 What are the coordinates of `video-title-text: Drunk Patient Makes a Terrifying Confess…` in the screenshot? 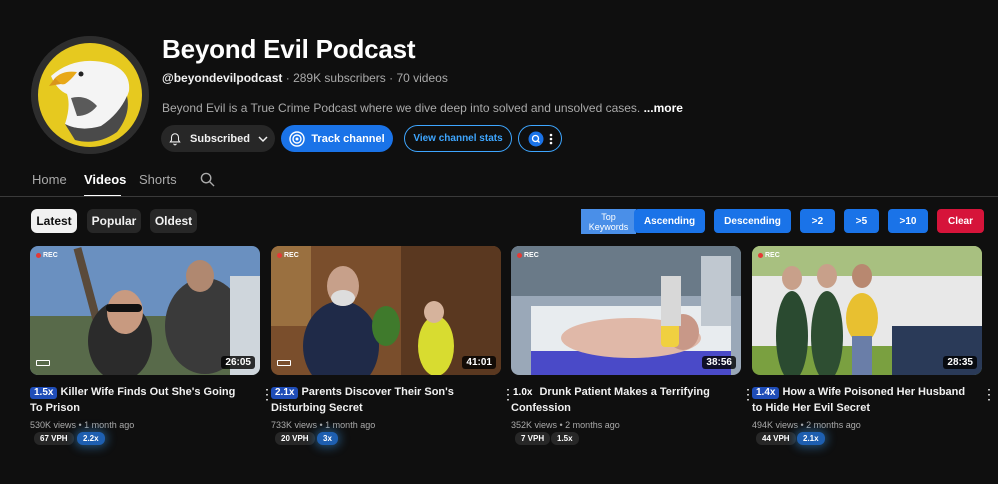 It's located at (610, 400).